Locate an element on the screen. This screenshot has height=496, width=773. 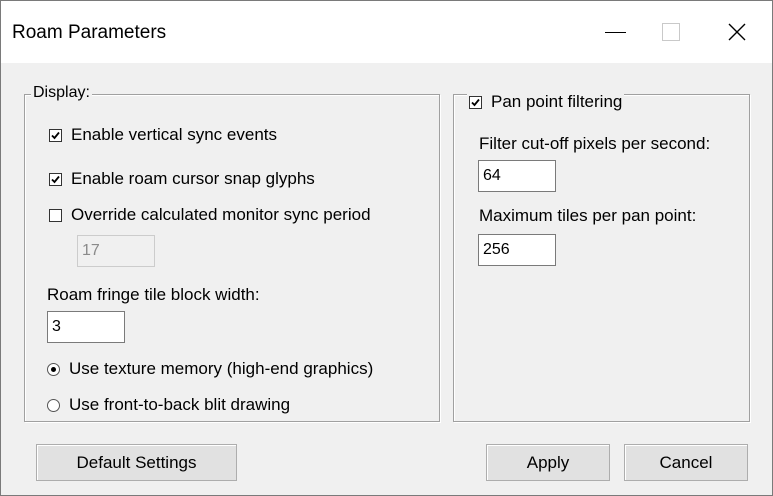
texture-memory-radio: Use texture memory (high-end graphics) is located at coordinates (210, 369).